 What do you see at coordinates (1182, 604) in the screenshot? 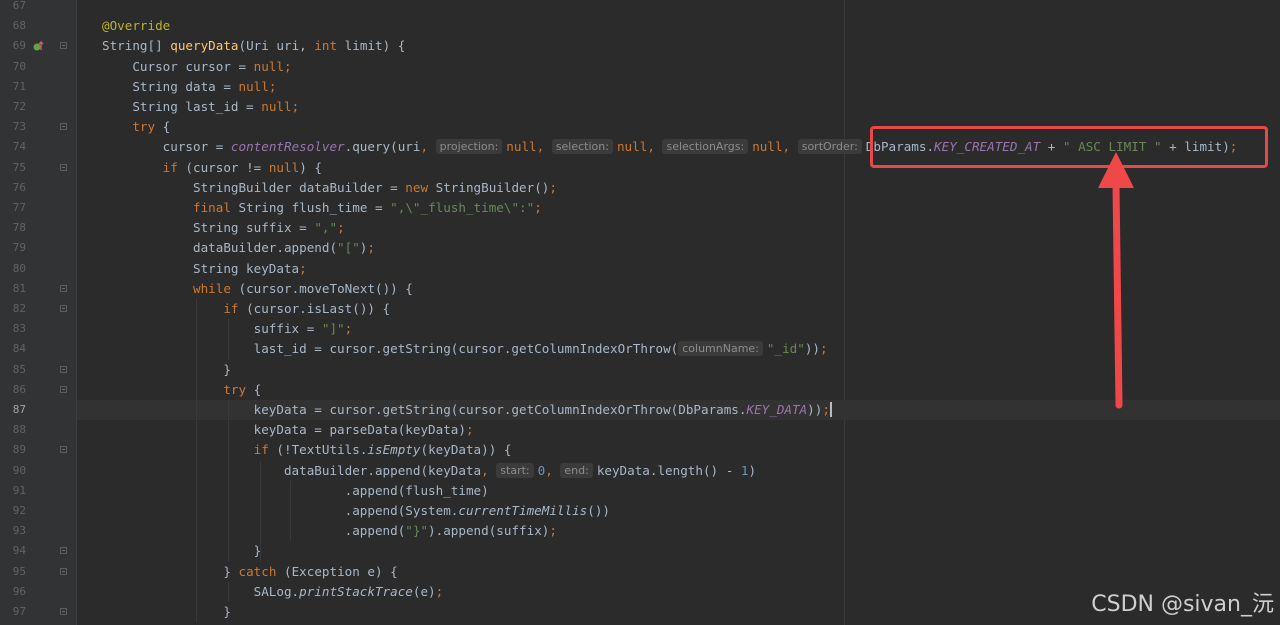
I see `watermark: CSDN @sivan_沅` at bounding box center [1182, 604].